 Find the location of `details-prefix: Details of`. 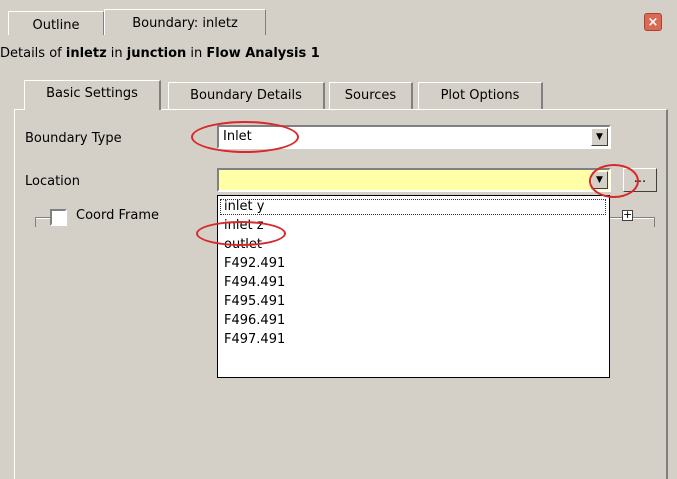

details-prefix: Details of is located at coordinates (33, 53).